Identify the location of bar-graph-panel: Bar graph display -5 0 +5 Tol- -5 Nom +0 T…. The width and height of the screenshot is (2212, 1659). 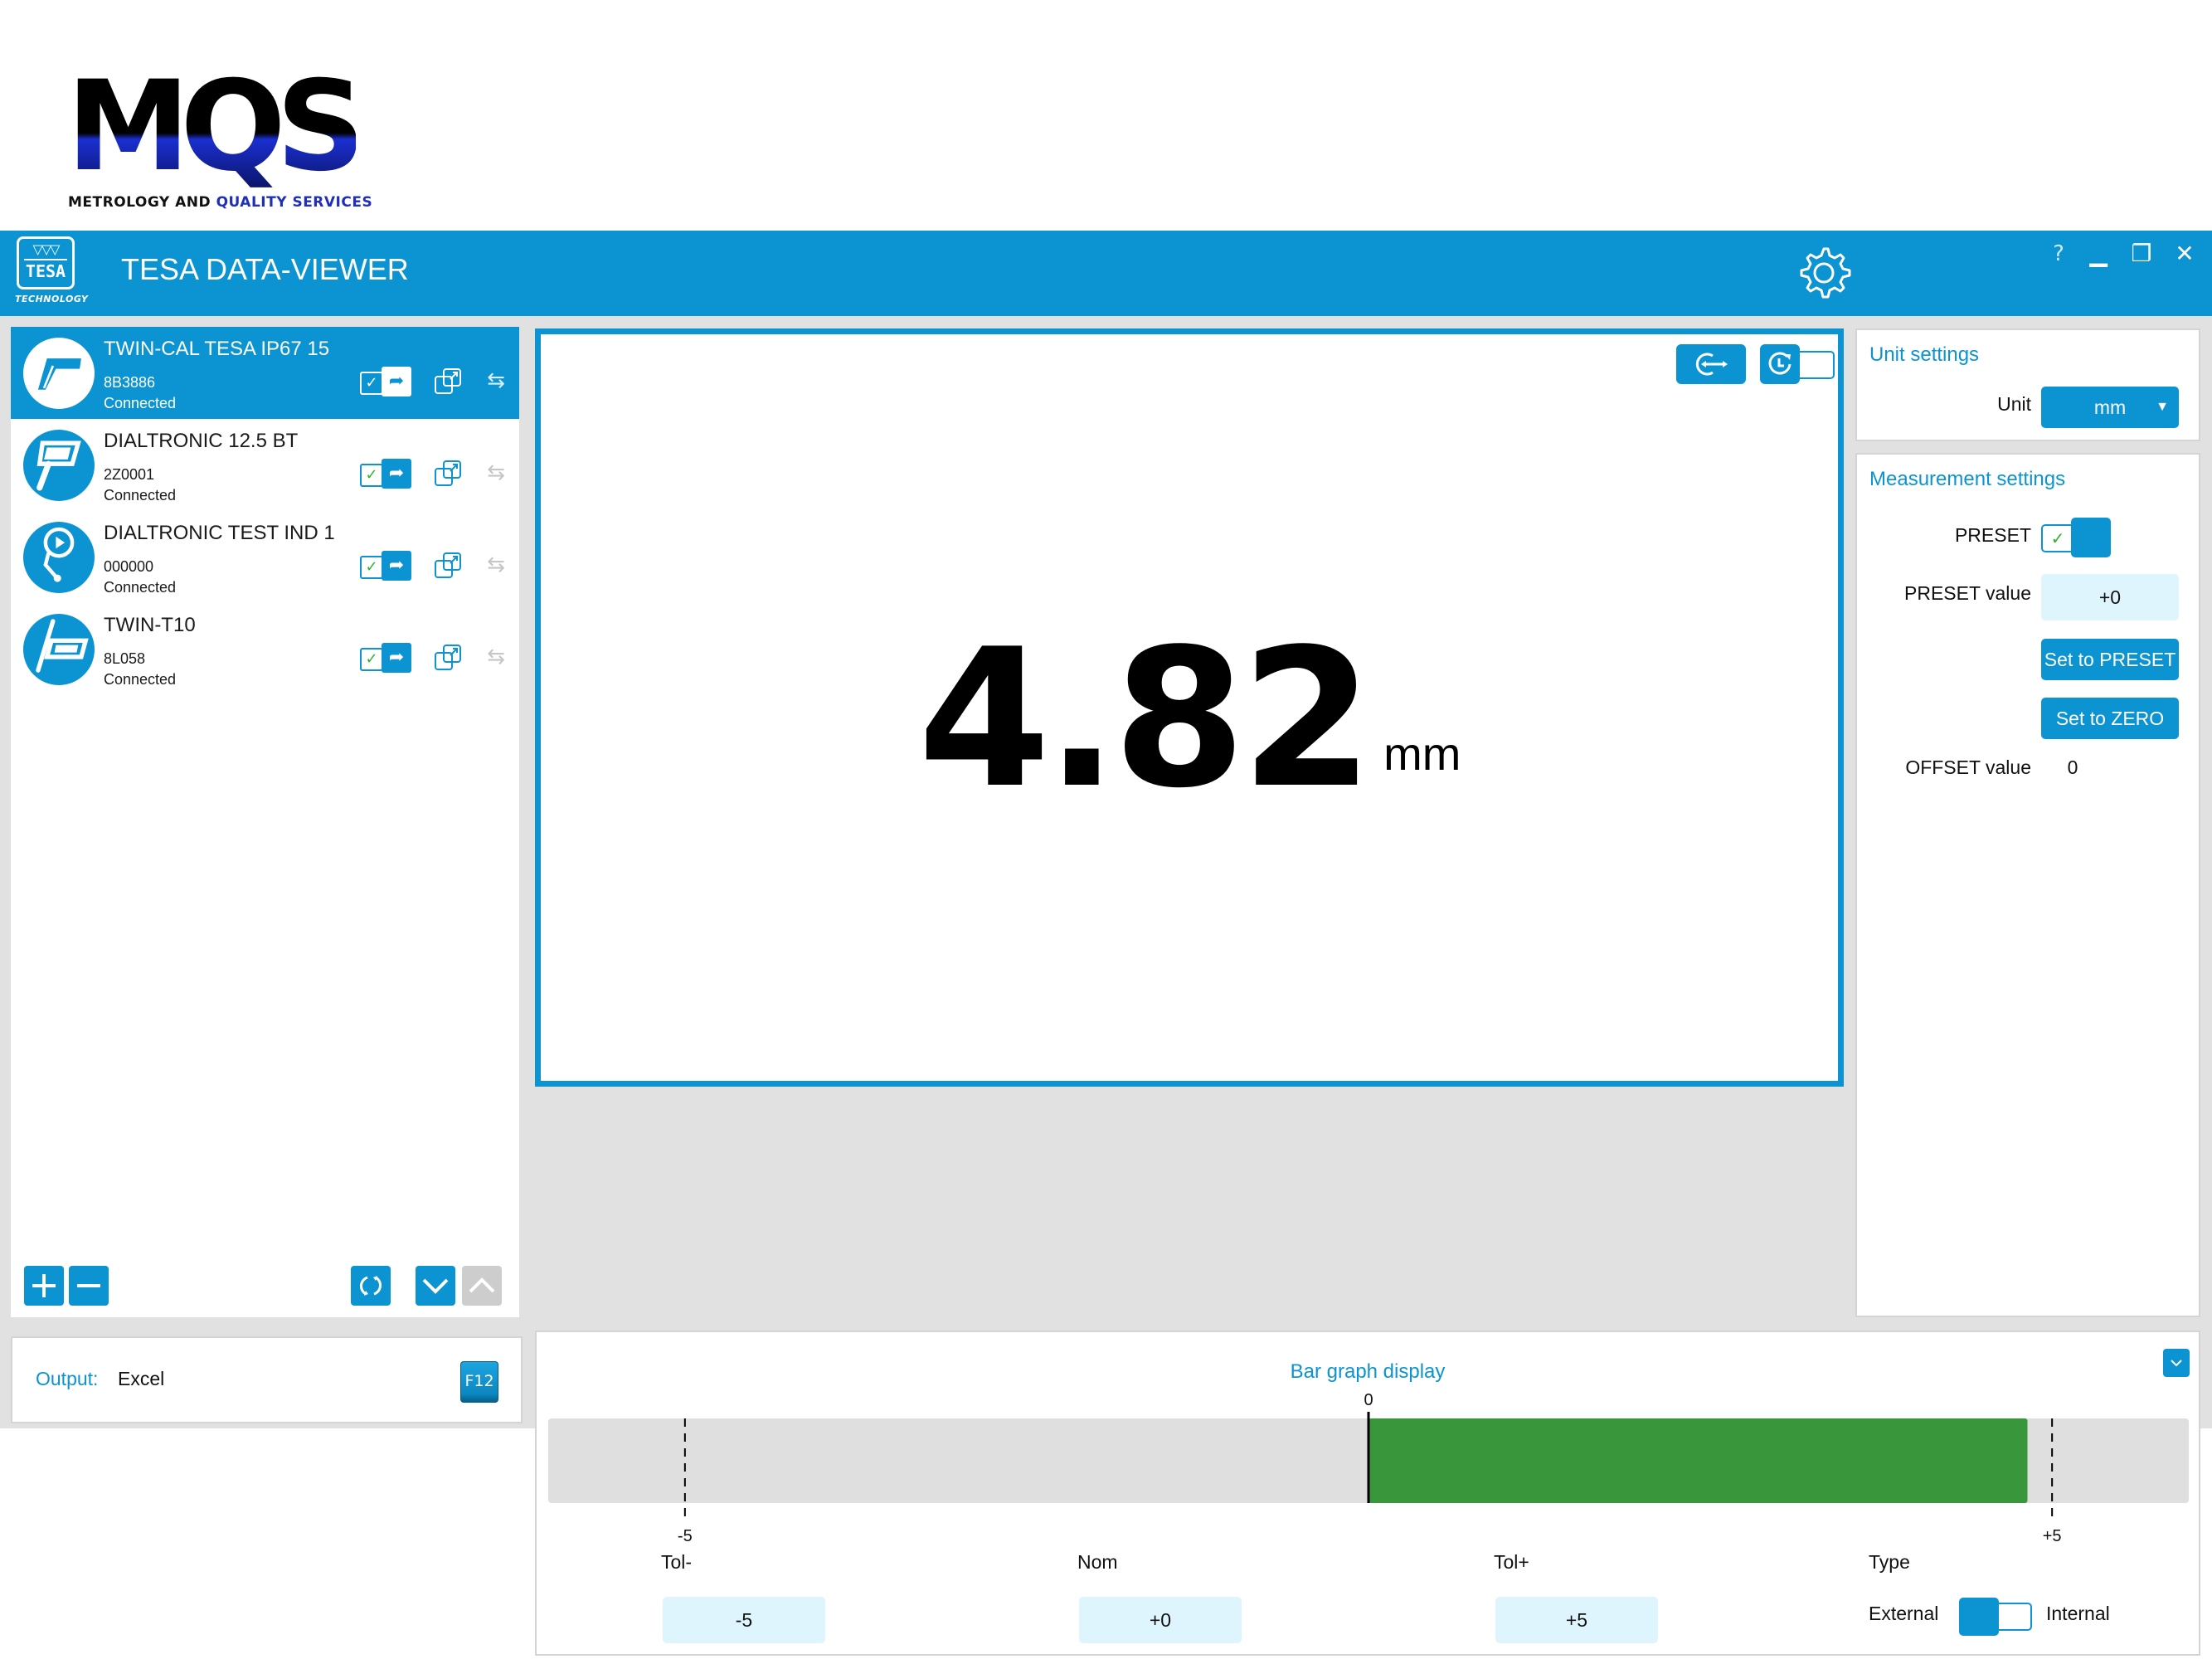
(1367, 1493).